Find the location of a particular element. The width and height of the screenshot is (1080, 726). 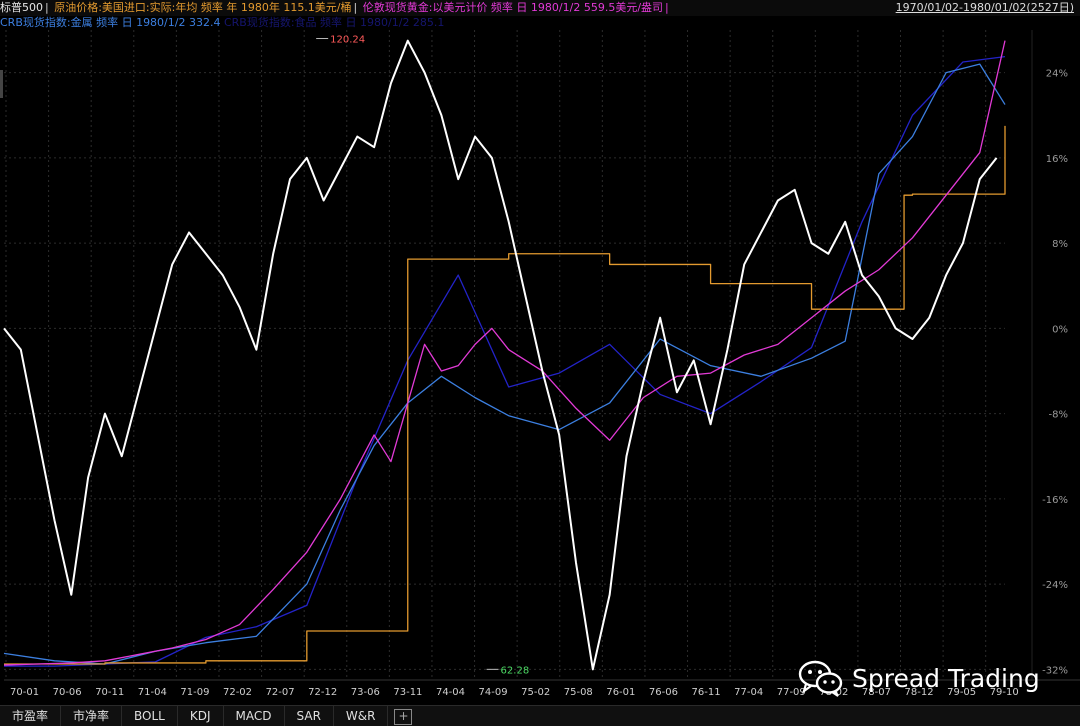

x-tick-label: 73-06 is located at coordinates (365, 692).